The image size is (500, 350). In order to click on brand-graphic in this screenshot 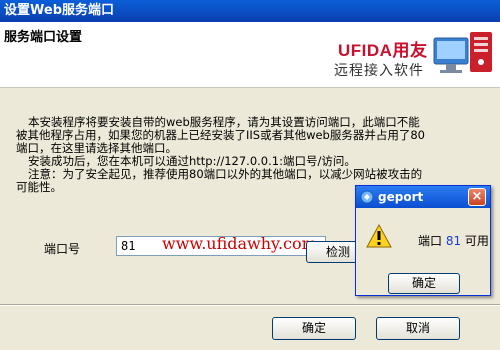, I will do `click(462, 52)`.